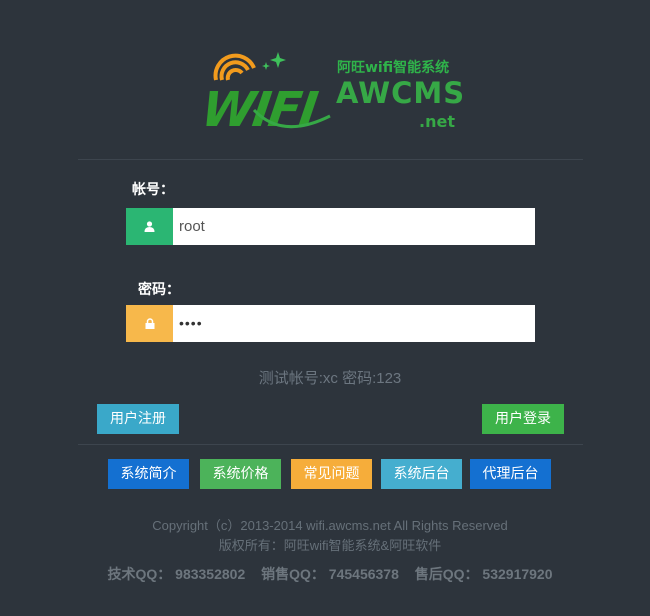  Describe the element at coordinates (234, 67) in the screenshot. I see `wifi-signal-icon` at that location.